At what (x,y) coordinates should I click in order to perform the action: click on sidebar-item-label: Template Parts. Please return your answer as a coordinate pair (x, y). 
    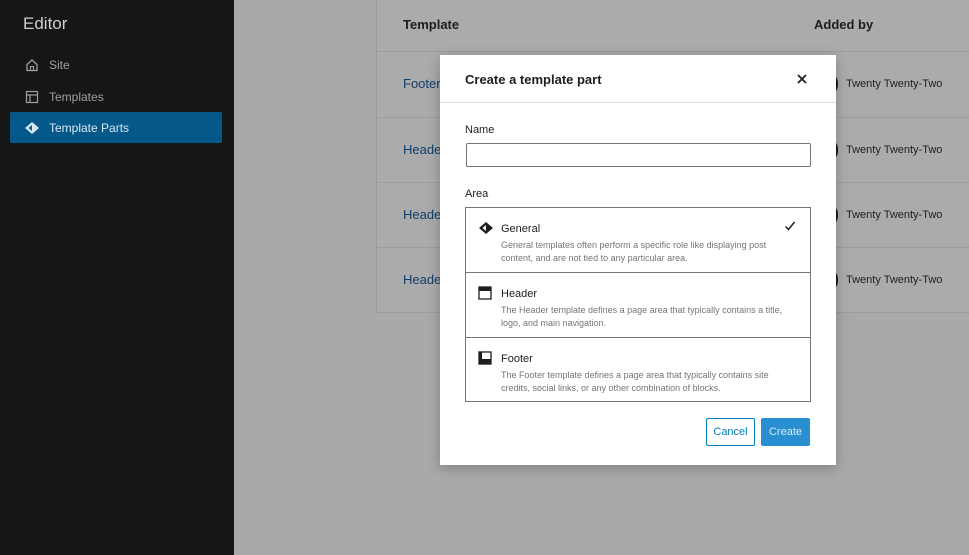
    Looking at the image, I should click on (89, 127).